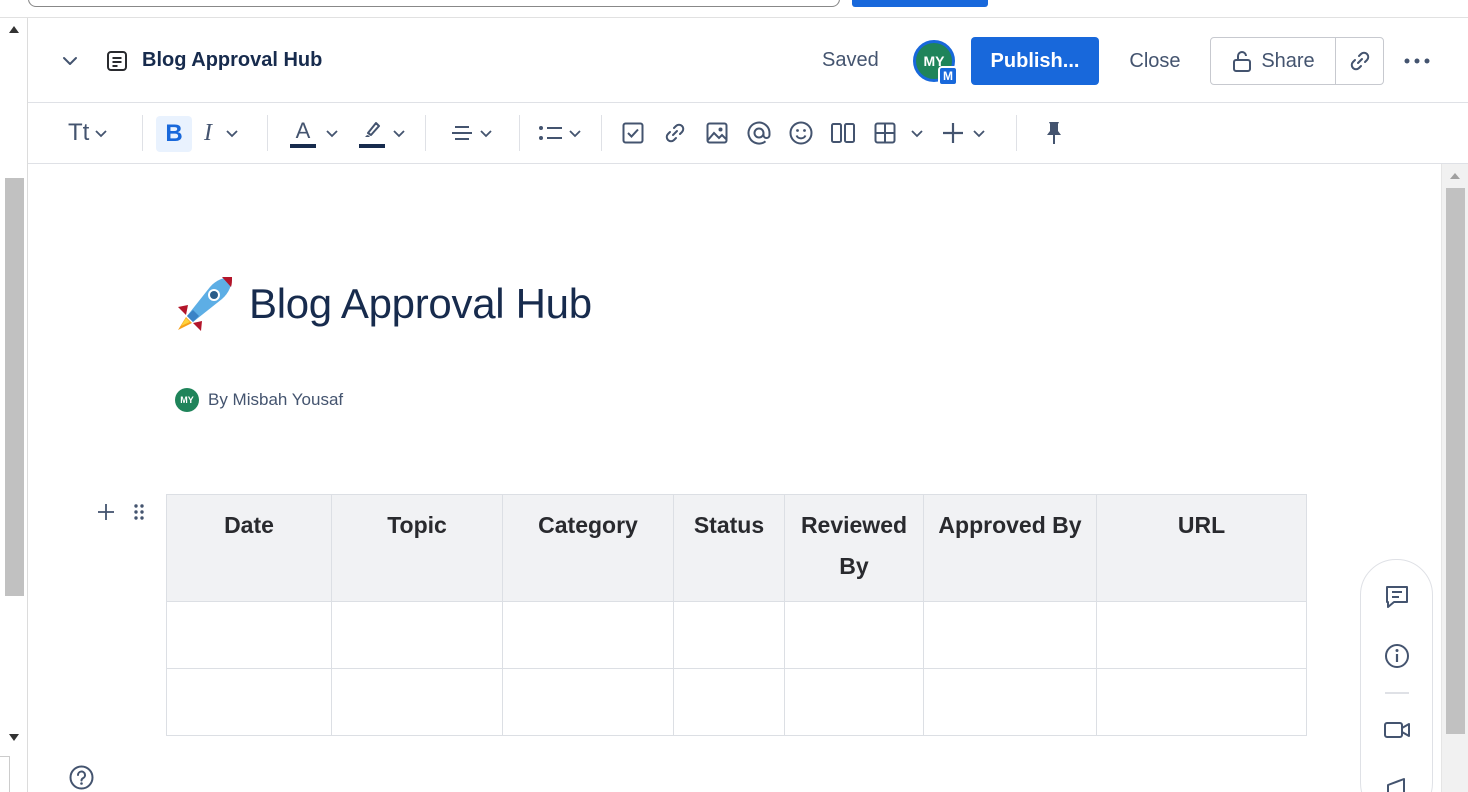 The image size is (1468, 792). I want to click on image-button, so click(717, 133).